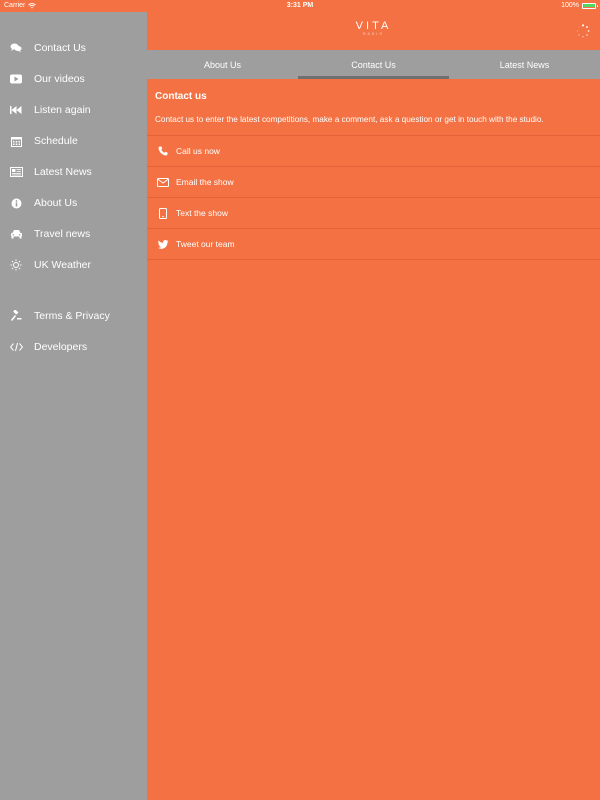  I want to click on page-title: Contact us, so click(181, 96).